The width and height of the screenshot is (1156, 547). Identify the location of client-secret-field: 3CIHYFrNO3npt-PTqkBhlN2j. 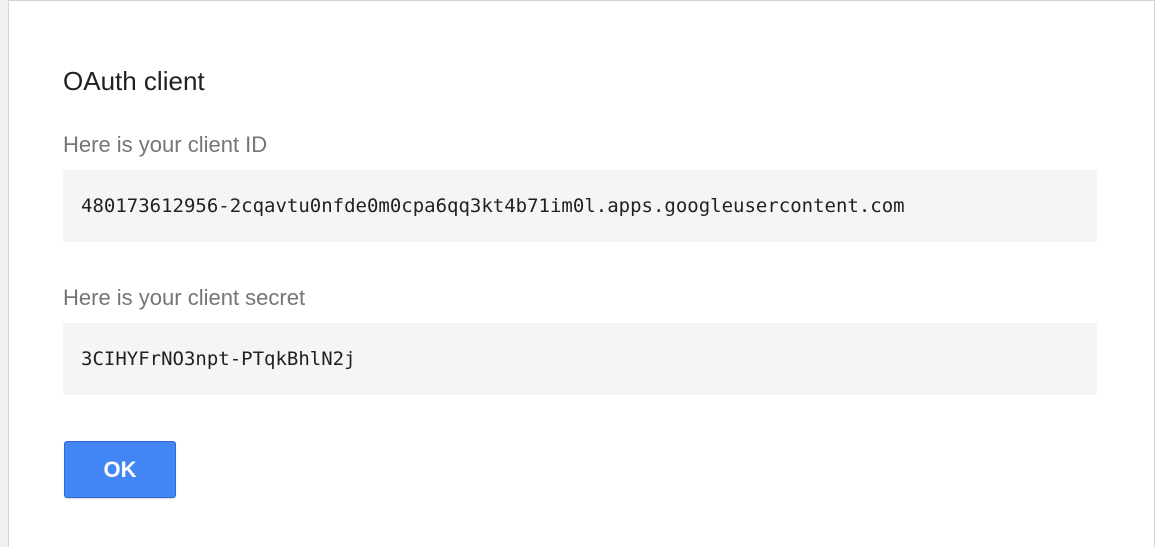
(580, 359).